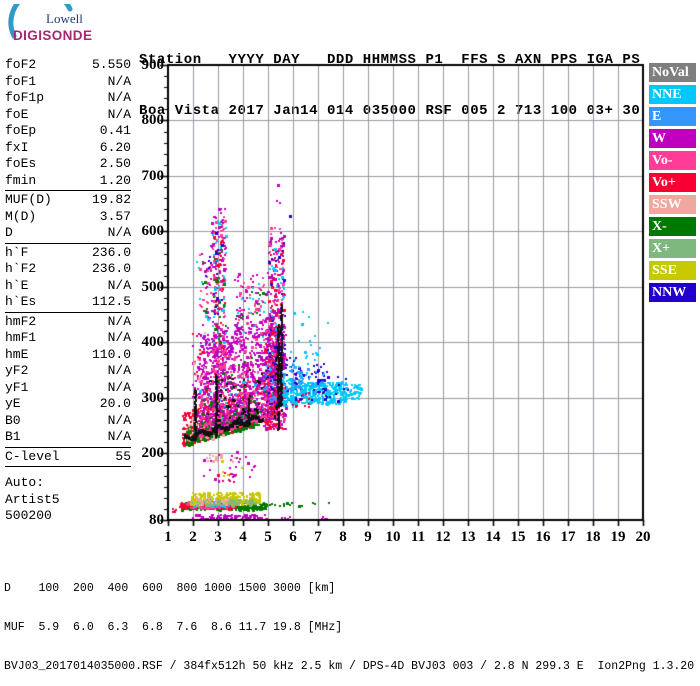 The height and width of the screenshot is (686, 700). Describe the element at coordinates (68, 286) in the screenshot. I see `param-row-h`E: h`E N/A` at that location.